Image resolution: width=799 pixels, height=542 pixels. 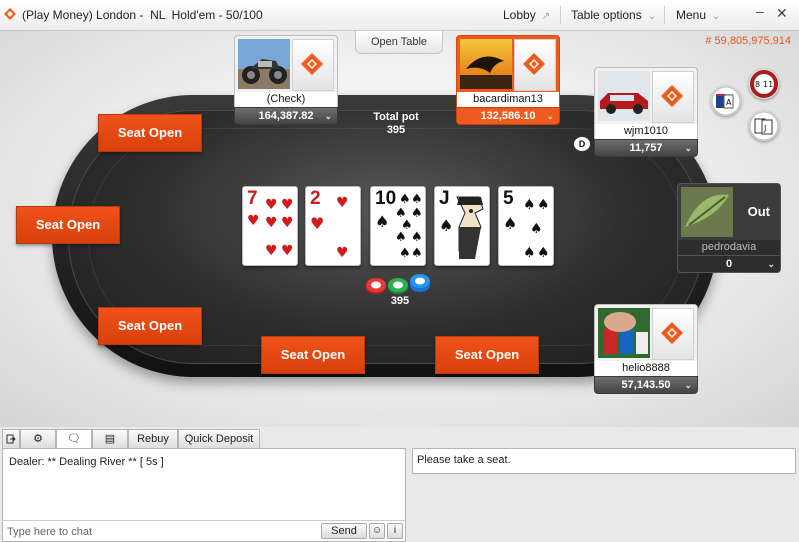 What do you see at coordinates (395, 531) in the screenshot?
I see `info-button: i` at bounding box center [395, 531].